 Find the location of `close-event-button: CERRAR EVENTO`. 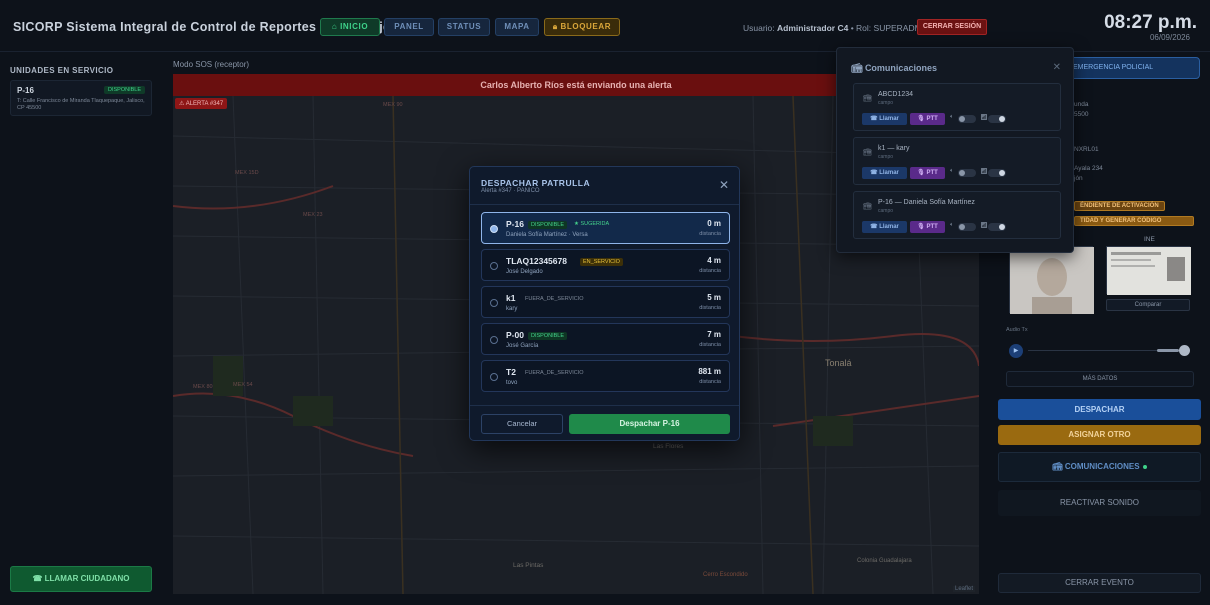

close-event-button: CERRAR EVENTO is located at coordinates (1099, 583).